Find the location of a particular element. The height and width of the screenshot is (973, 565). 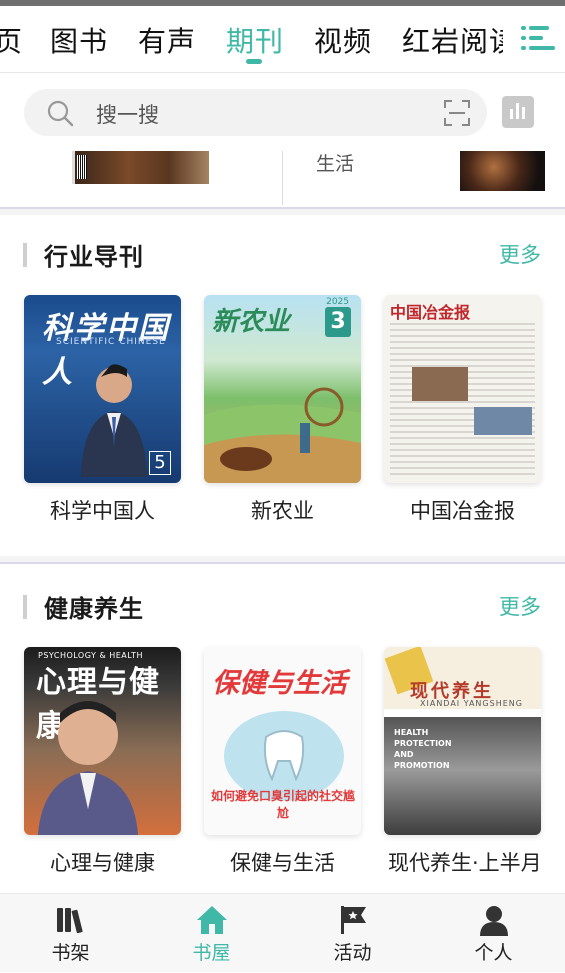

nav-label: 书架 is located at coordinates (70, 953).